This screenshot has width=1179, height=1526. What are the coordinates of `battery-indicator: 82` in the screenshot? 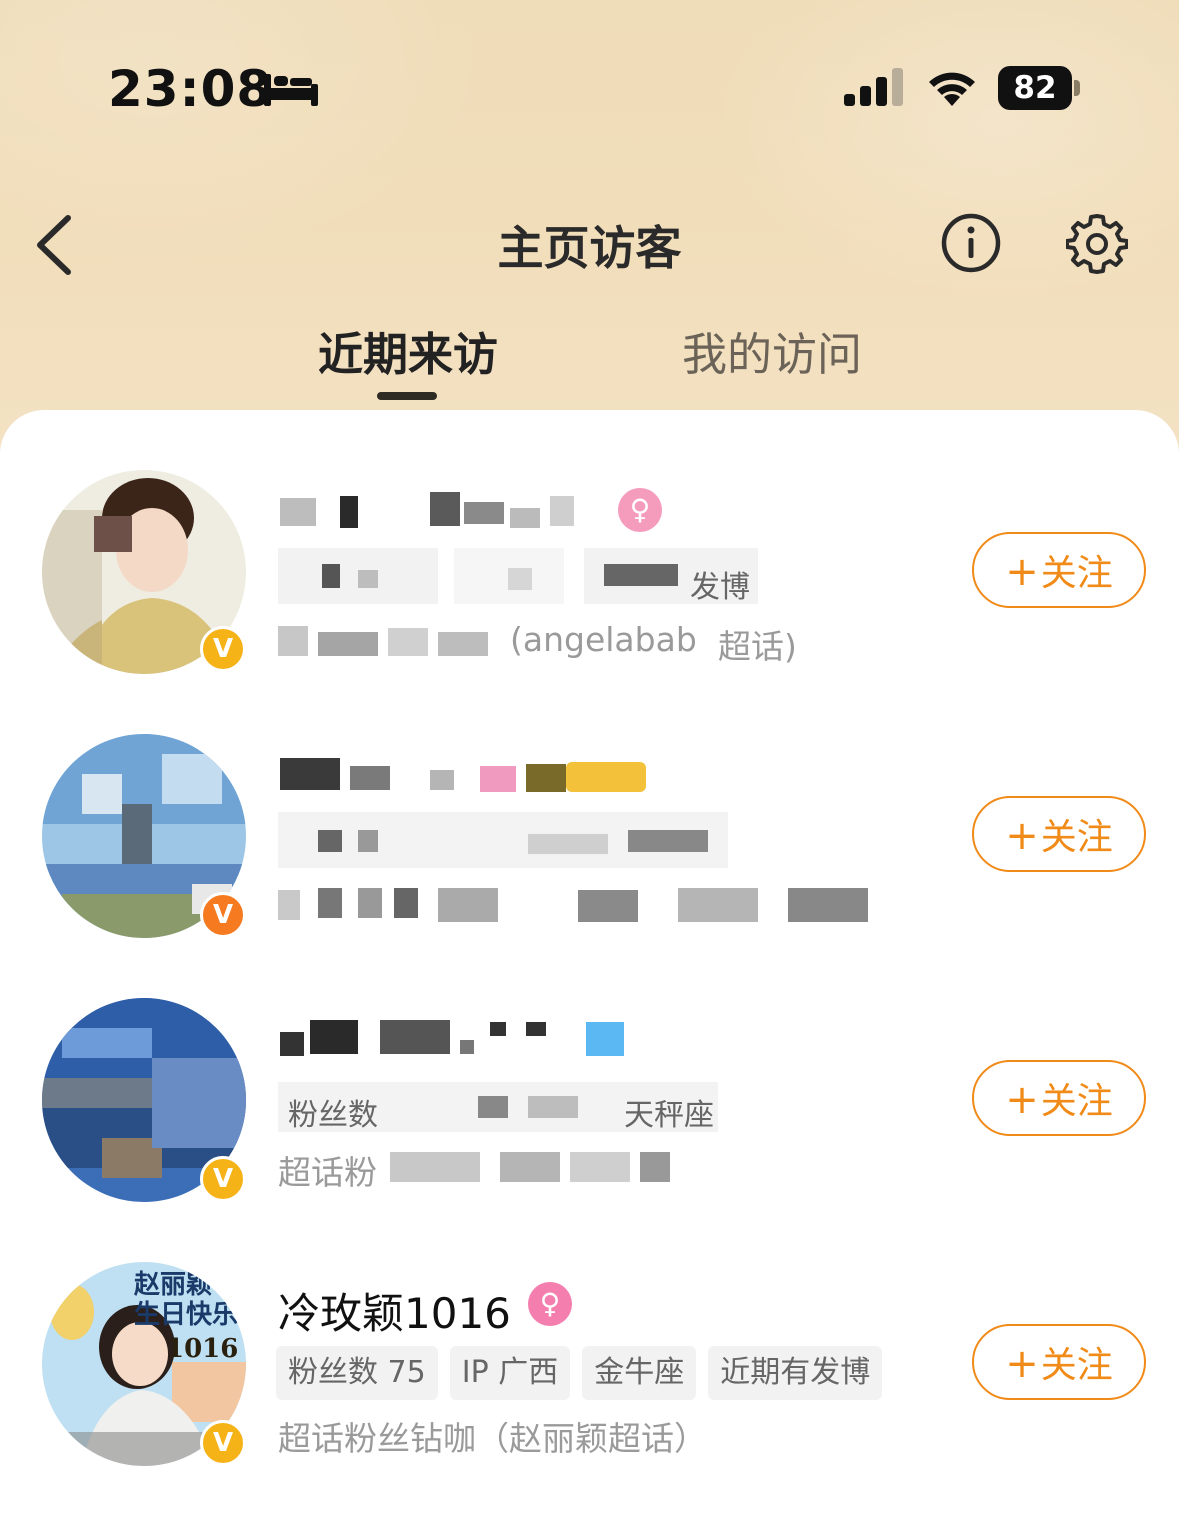 It's located at (1040, 88).